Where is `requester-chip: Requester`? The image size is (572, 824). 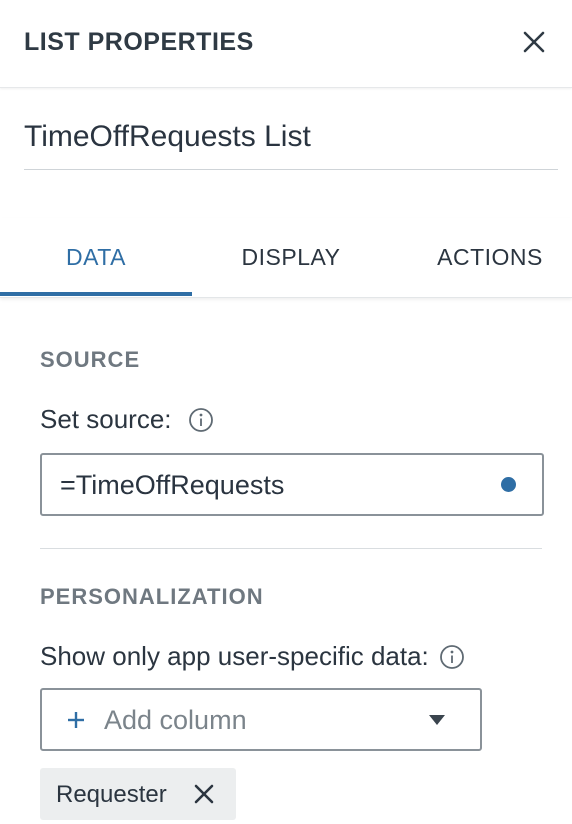 requester-chip: Requester is located at coordinates (138, 794).